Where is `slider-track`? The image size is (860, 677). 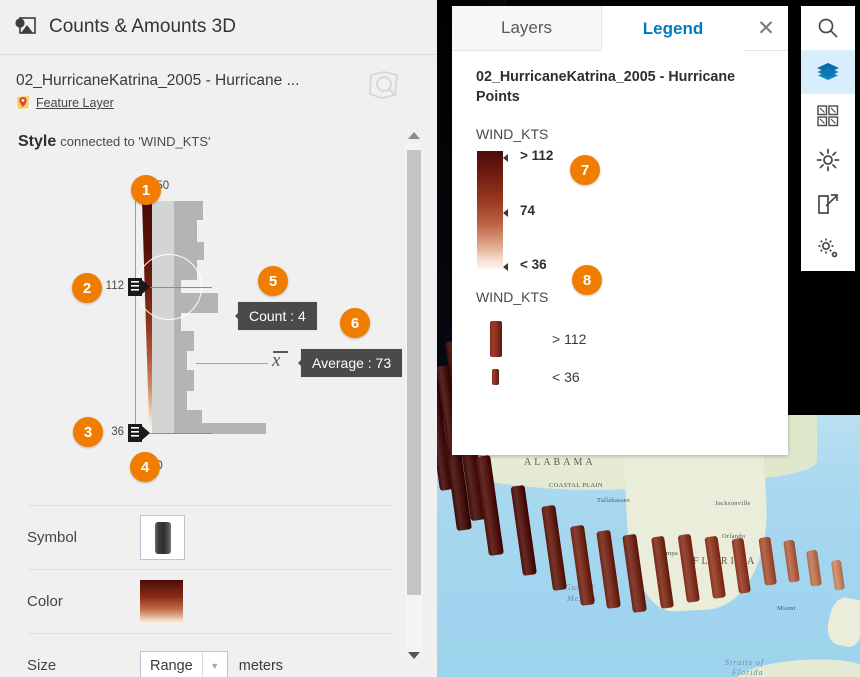
slider-track is located at coordinates (135, 317).